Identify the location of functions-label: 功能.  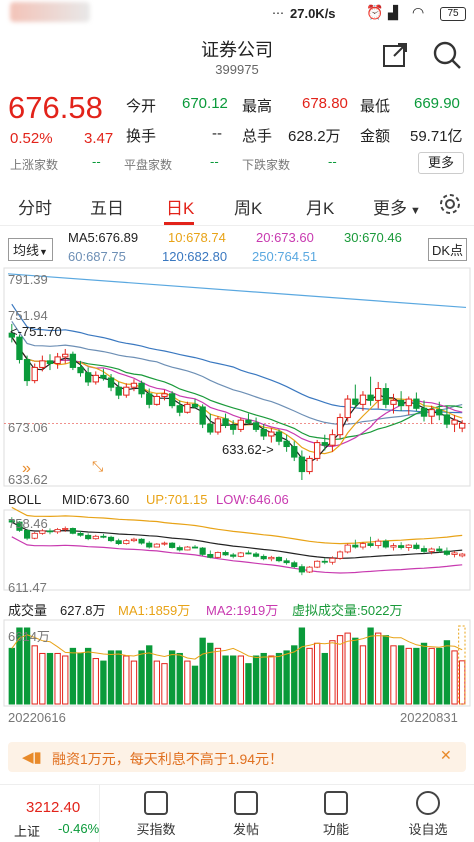
(335, 829).